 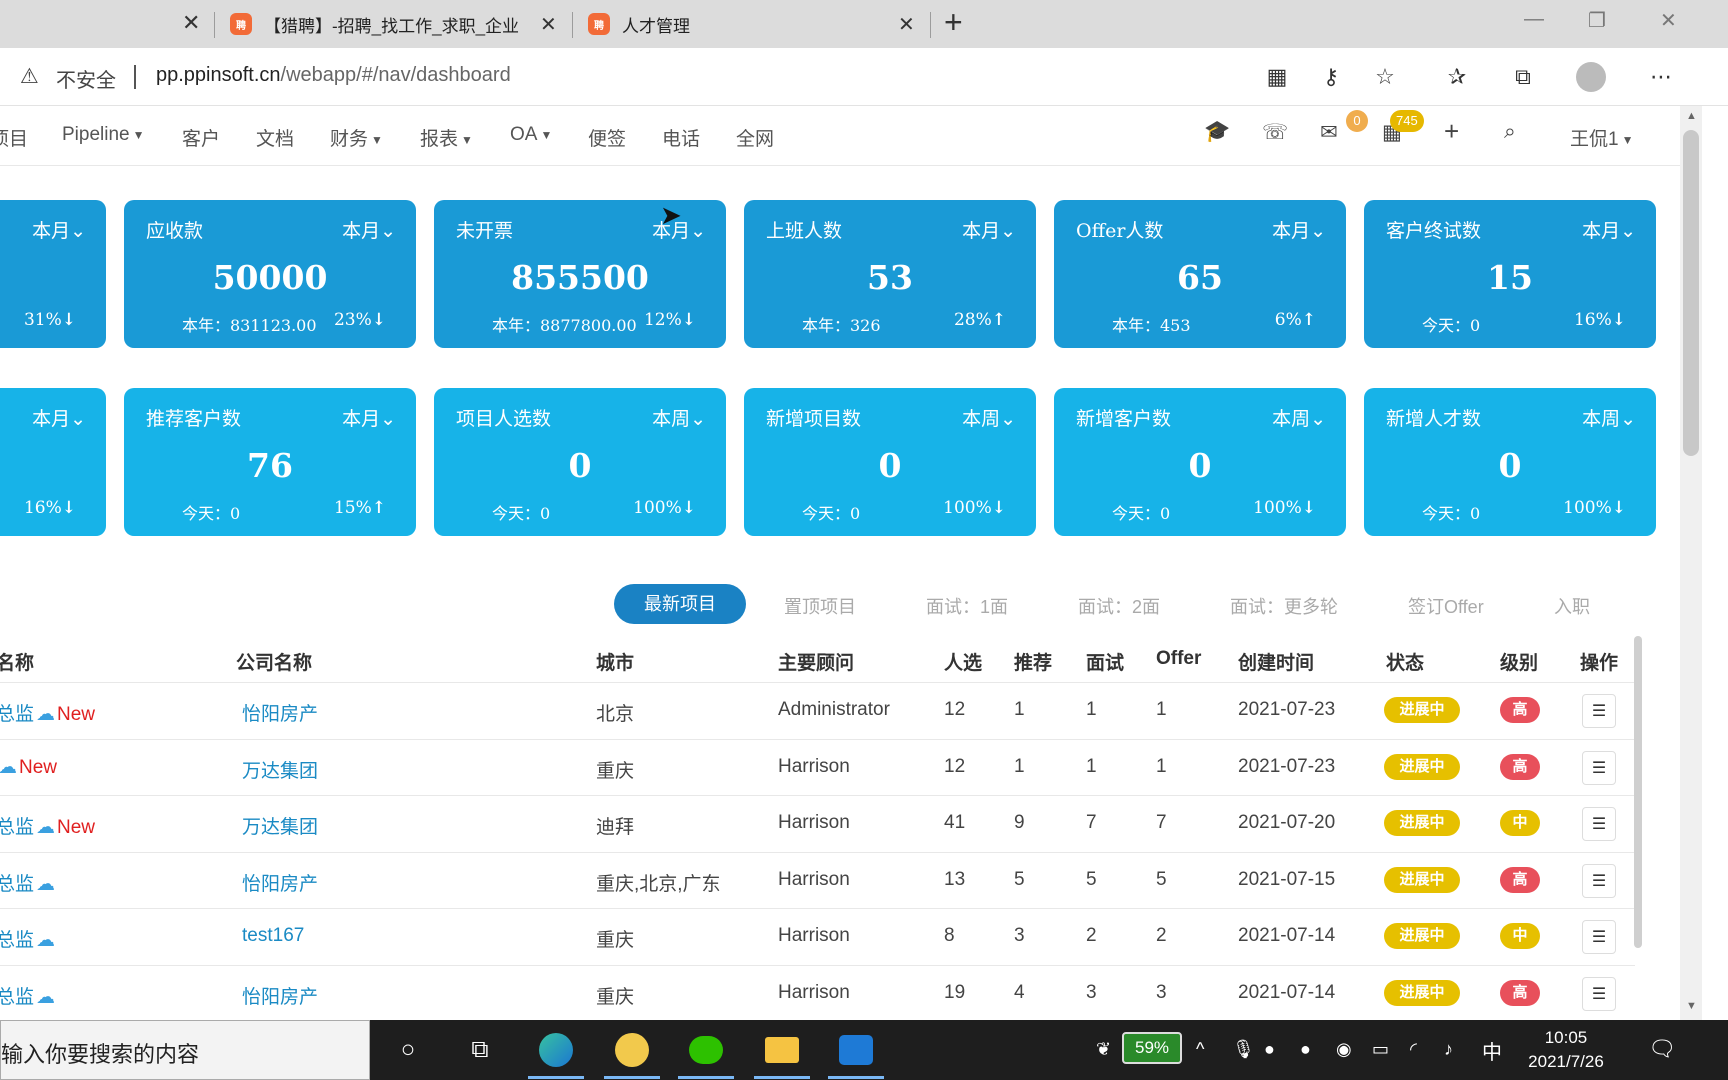 What do you see at coordinates (408, 1050) in the screenshot?
I see `cortana-icon: ○` at bounding box center [408, 1050].